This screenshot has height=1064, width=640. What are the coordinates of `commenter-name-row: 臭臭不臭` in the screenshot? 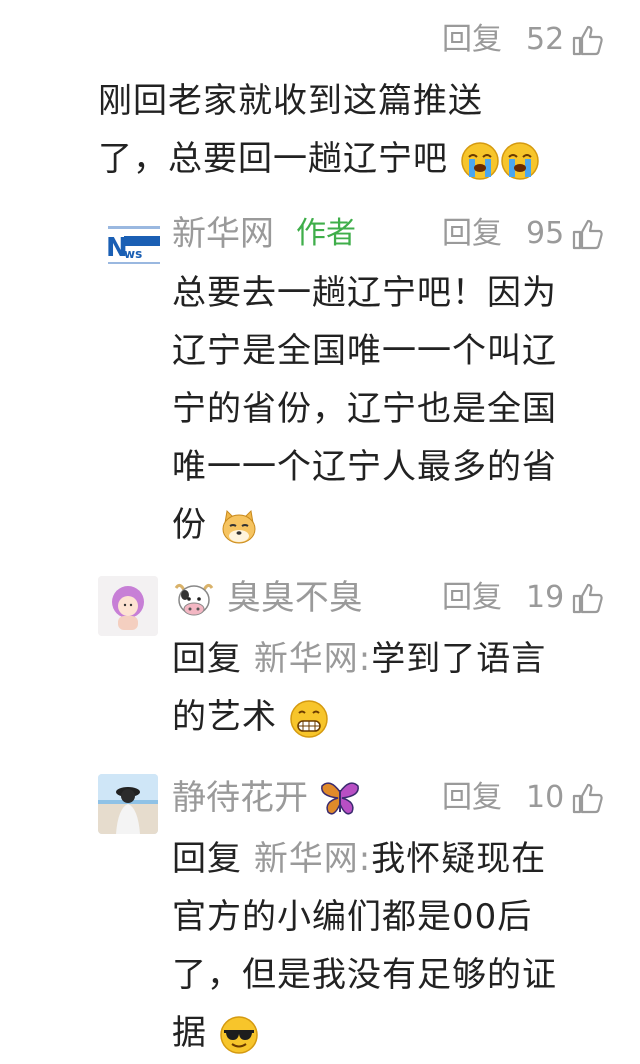 It's located at (267, 599).